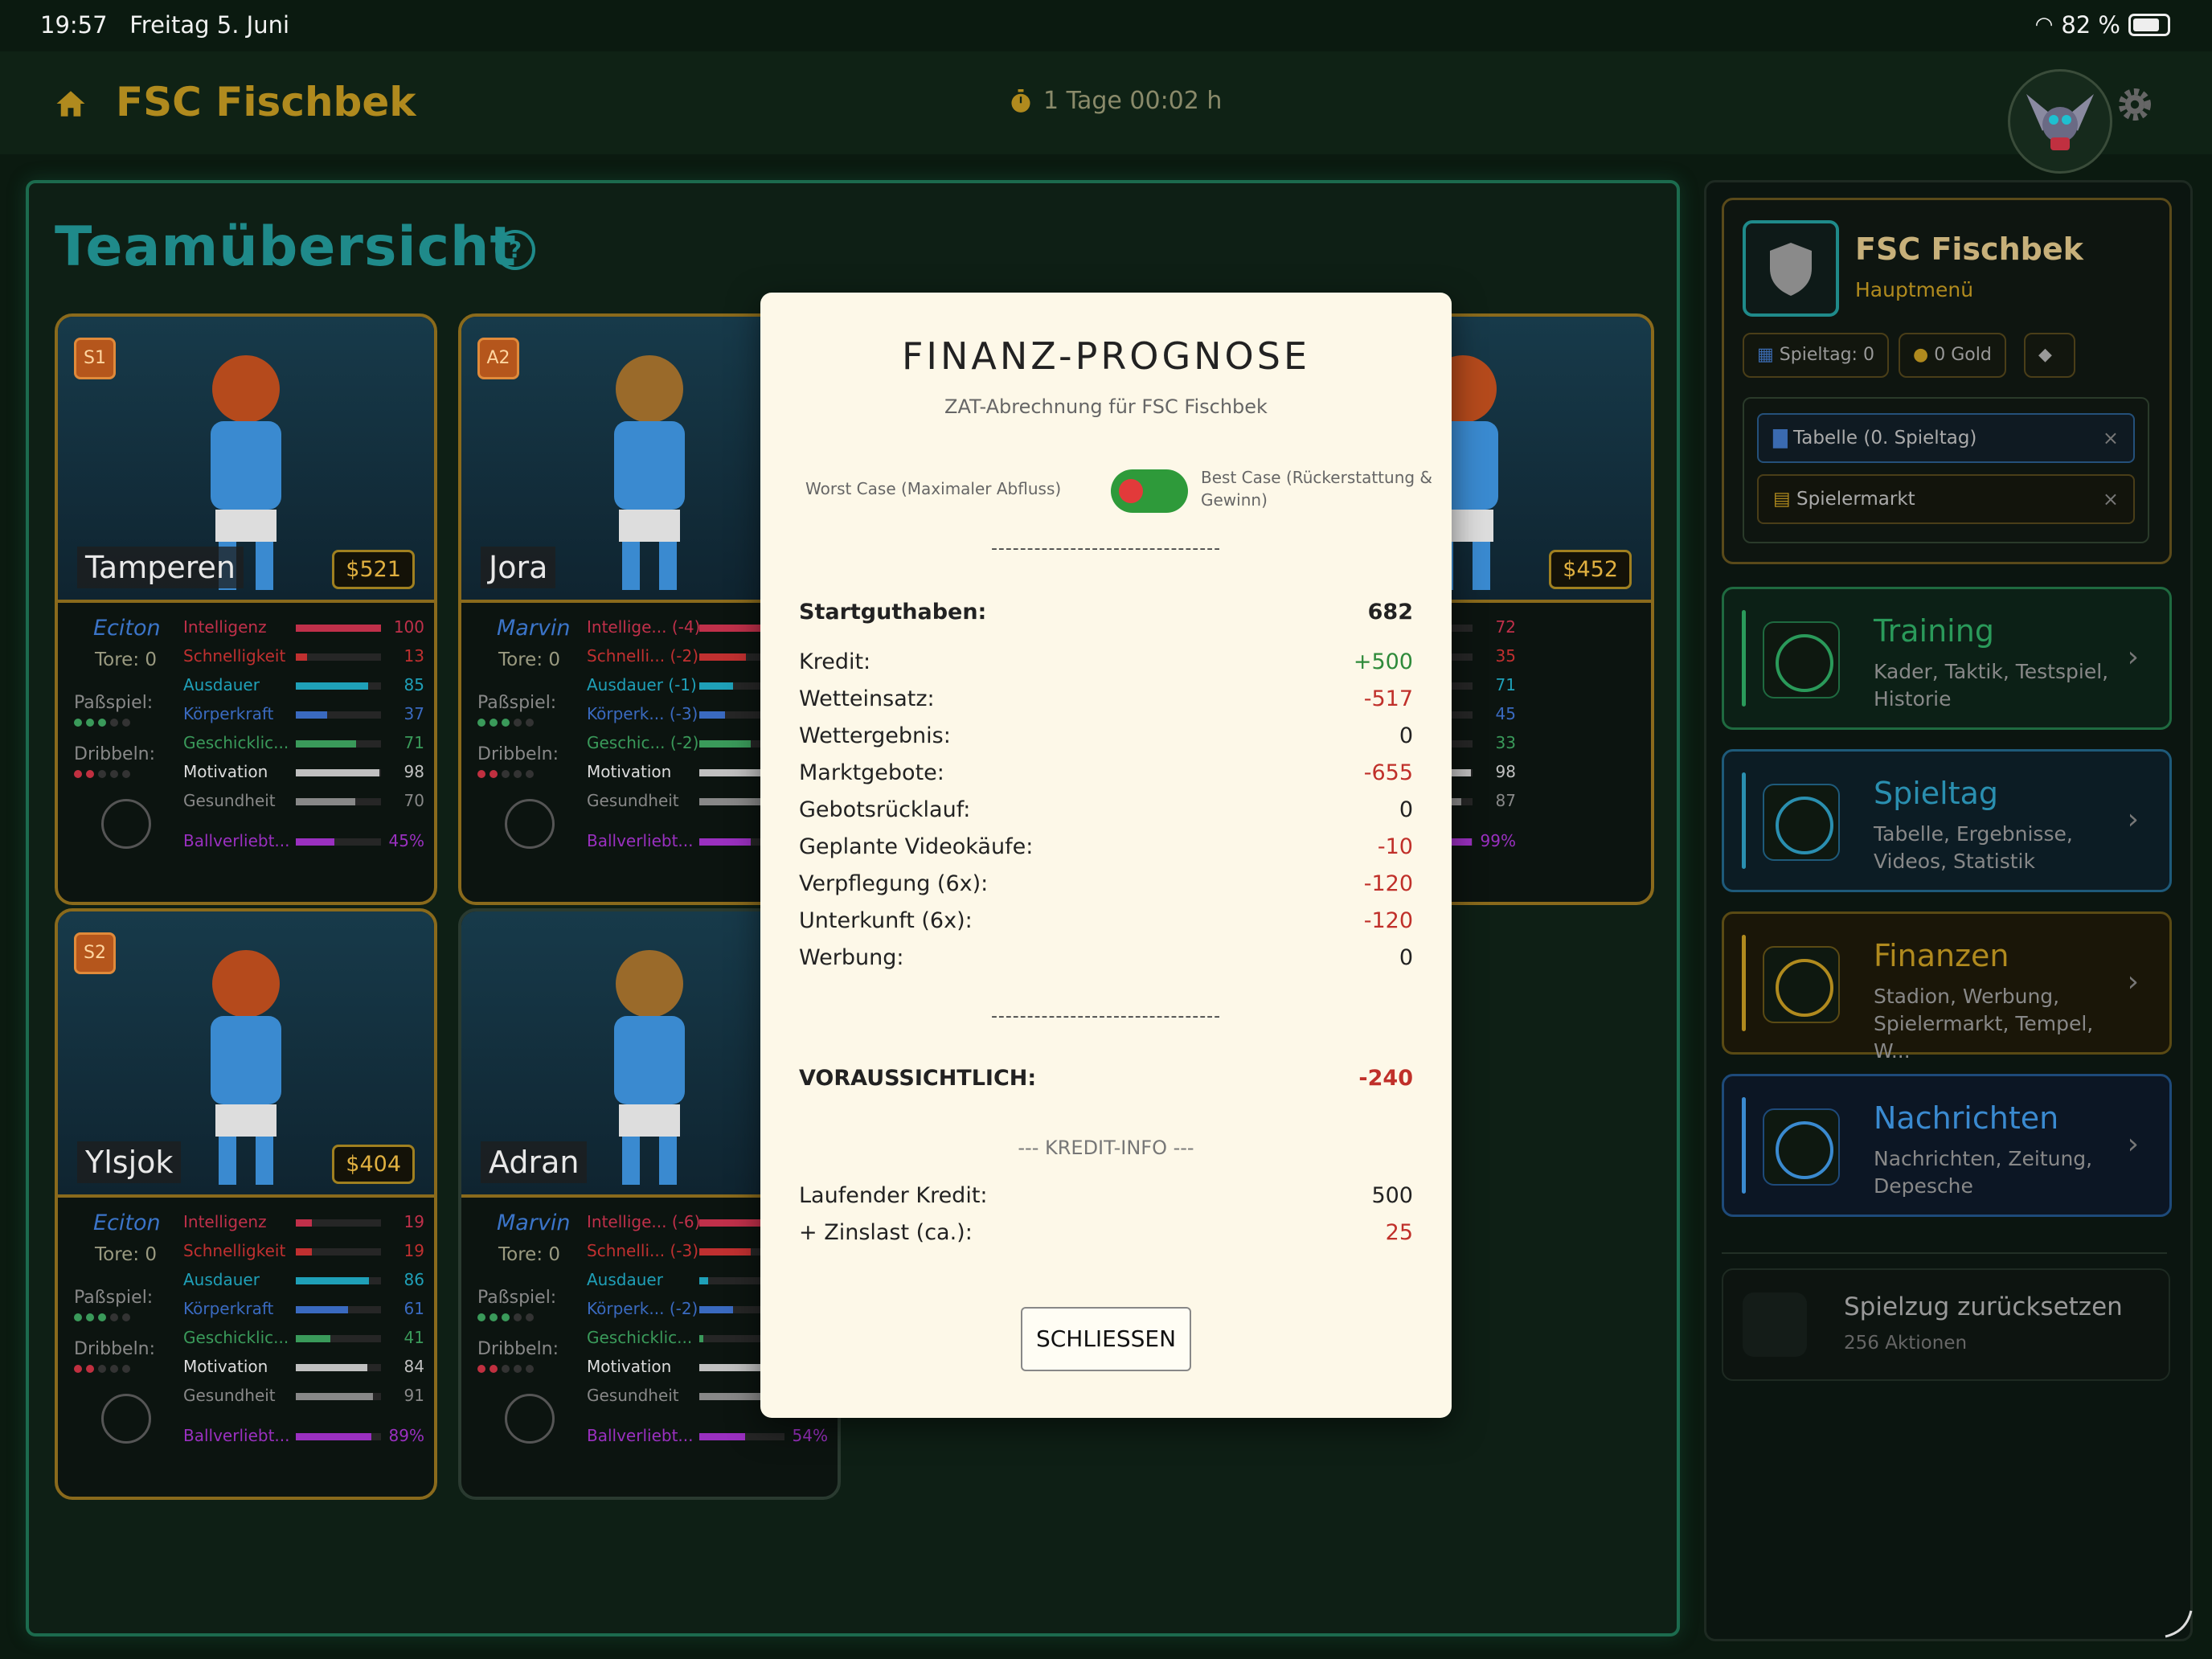 Image resolution: width=2212 pixels, height=1659 pixels. Describe the element at coordinates (1106, 1339) in the screenshot. I see `close-button: SCHLIESSEN` at that location.